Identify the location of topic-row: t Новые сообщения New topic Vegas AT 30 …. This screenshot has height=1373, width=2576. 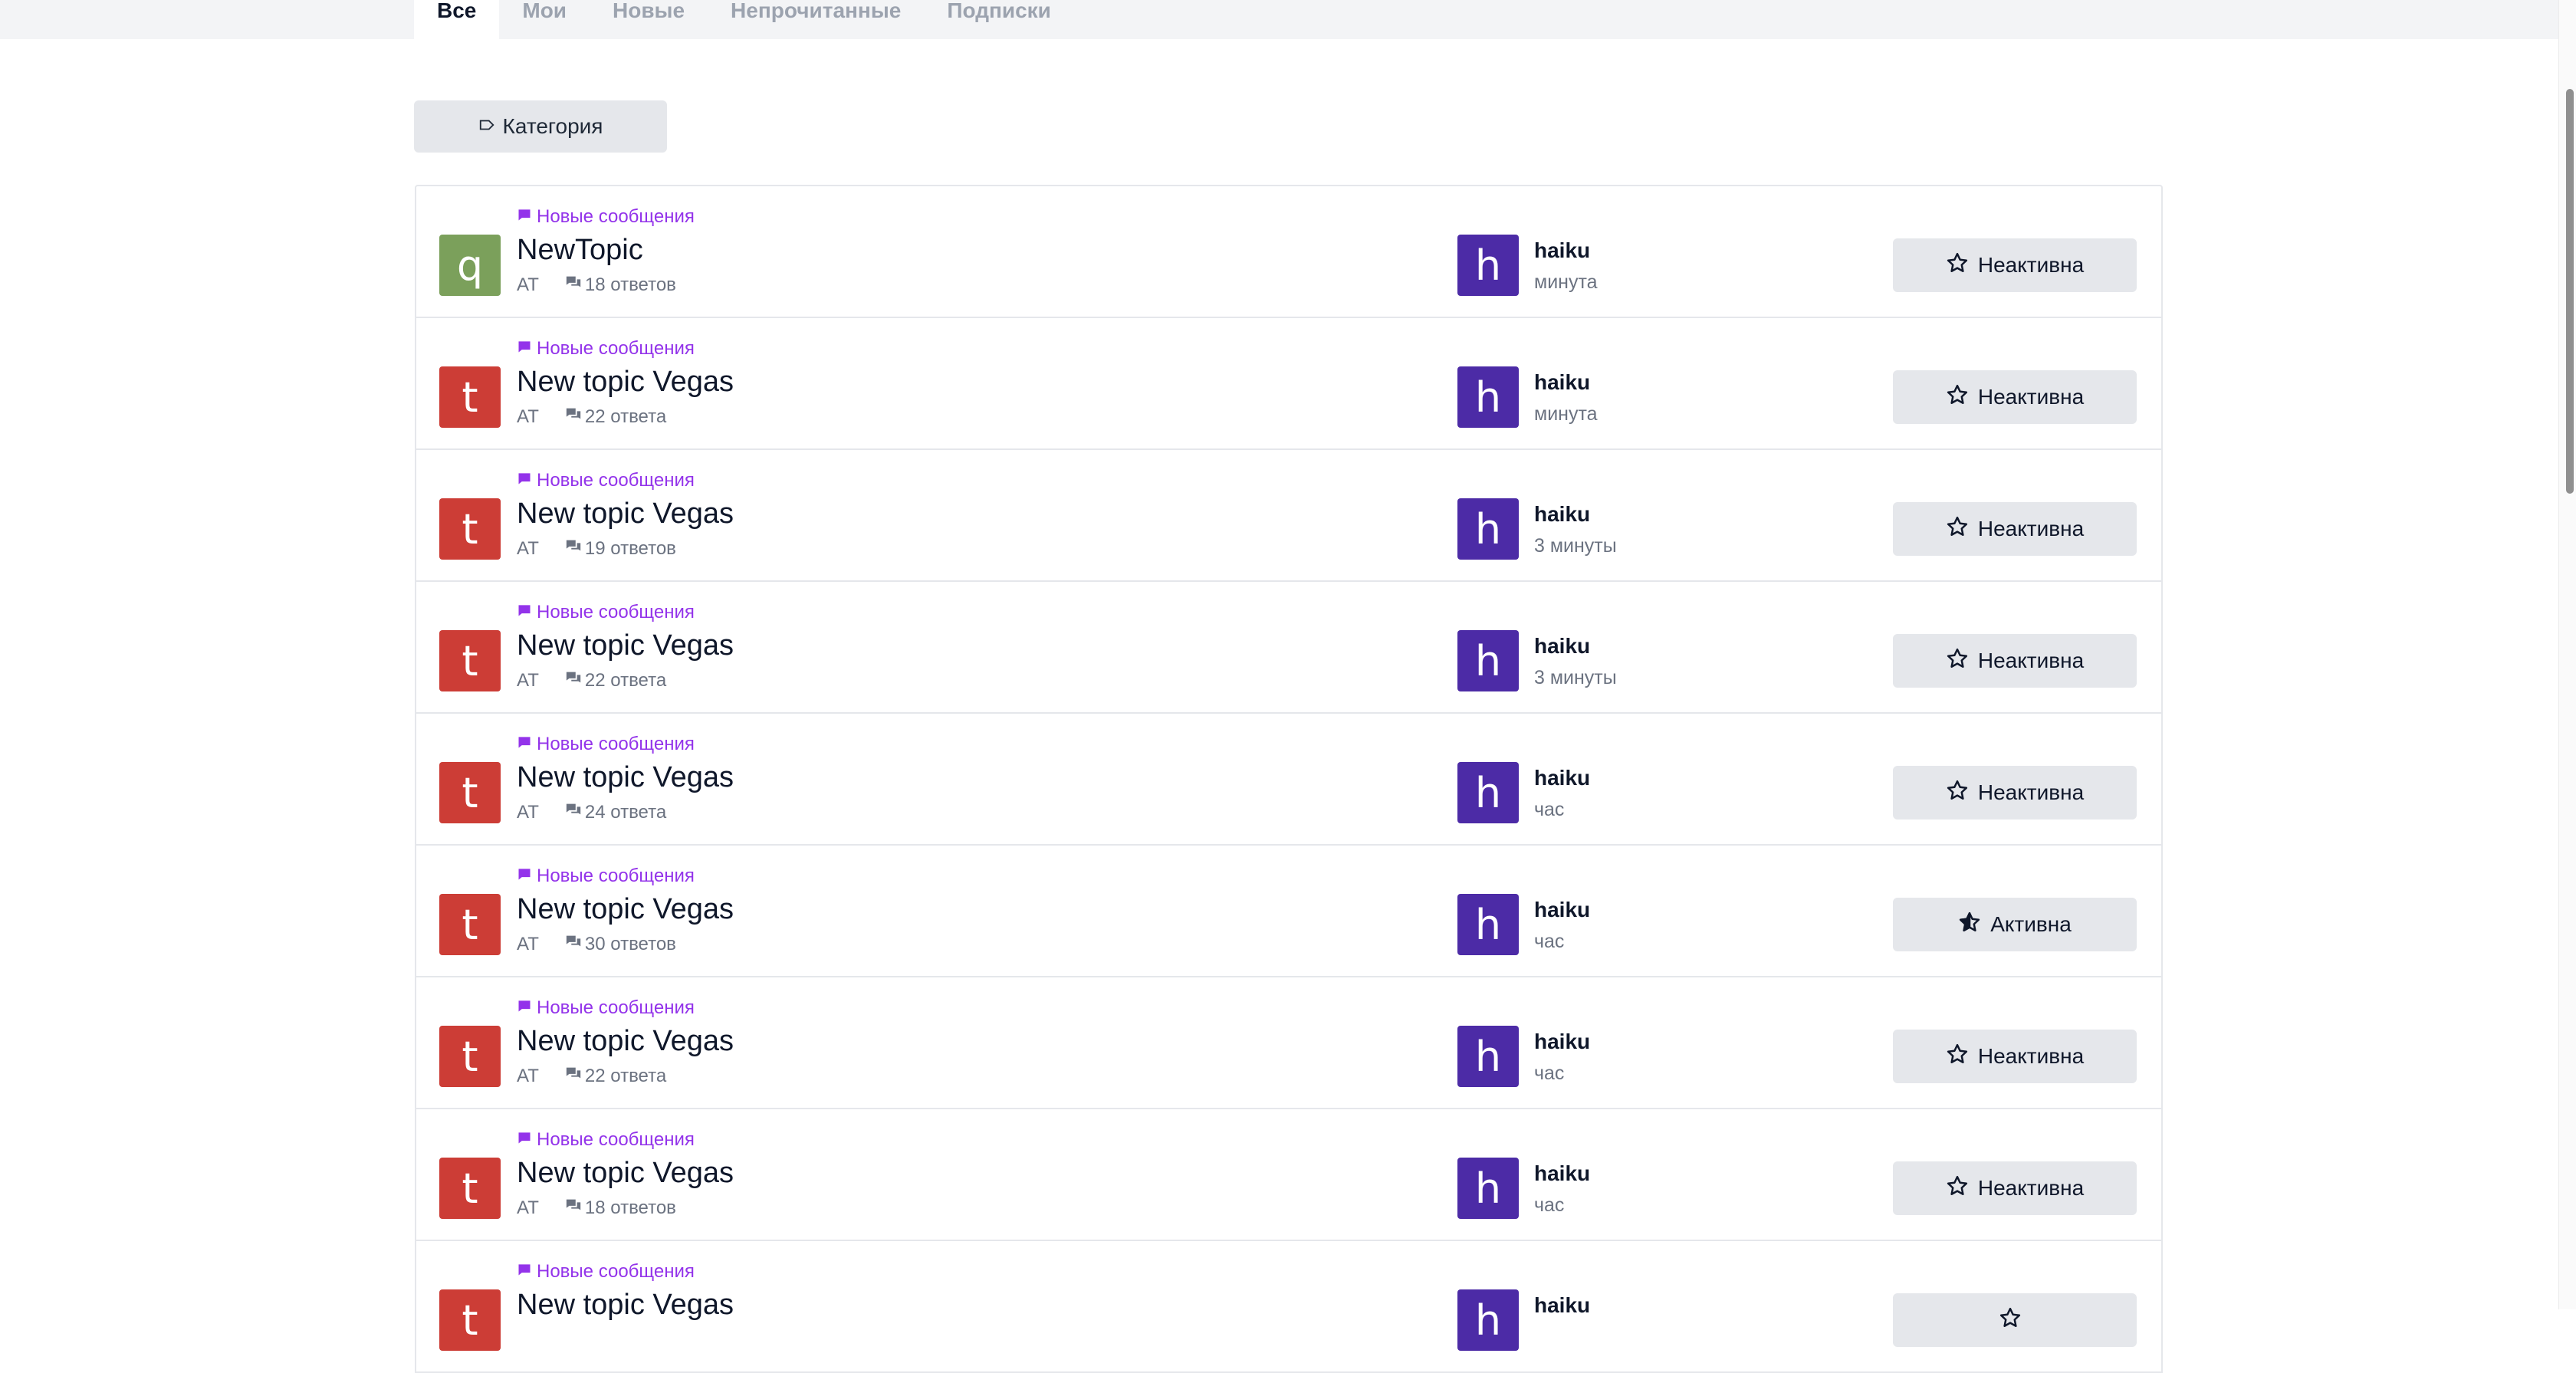
(1288, 911).